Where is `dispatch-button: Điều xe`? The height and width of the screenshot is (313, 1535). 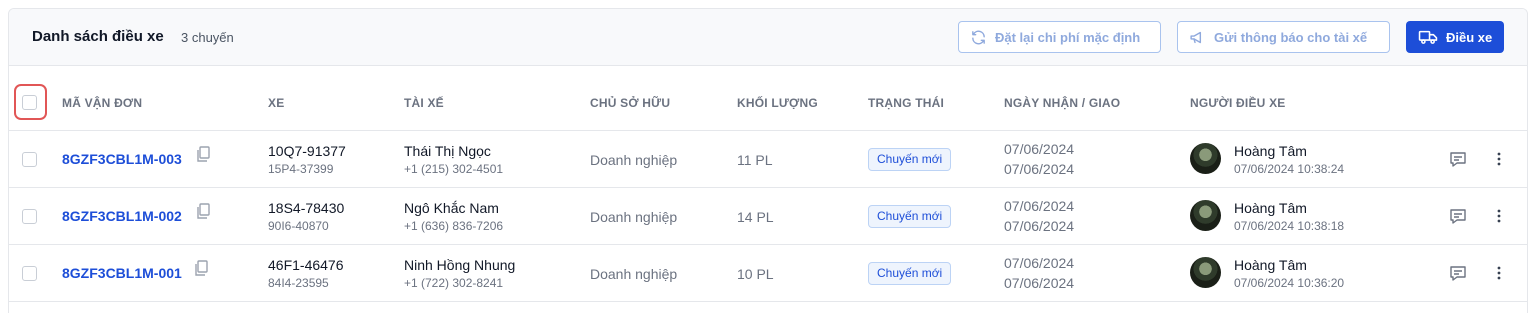
dispatch-button: Điều xe is located at coordinates (1455, 37).